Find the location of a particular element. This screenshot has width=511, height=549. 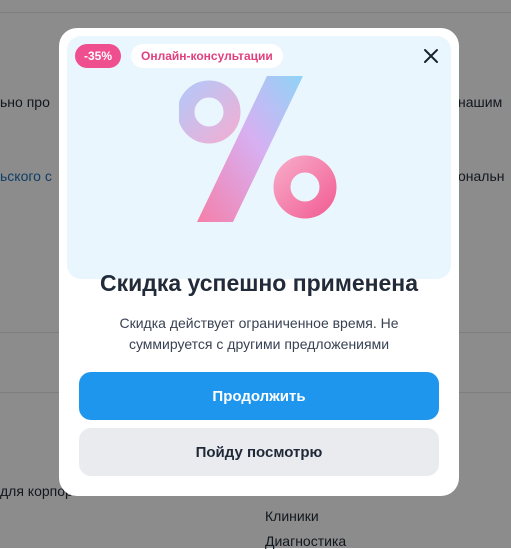

continue-button: Продолжить is located at coordinates (259, 396).